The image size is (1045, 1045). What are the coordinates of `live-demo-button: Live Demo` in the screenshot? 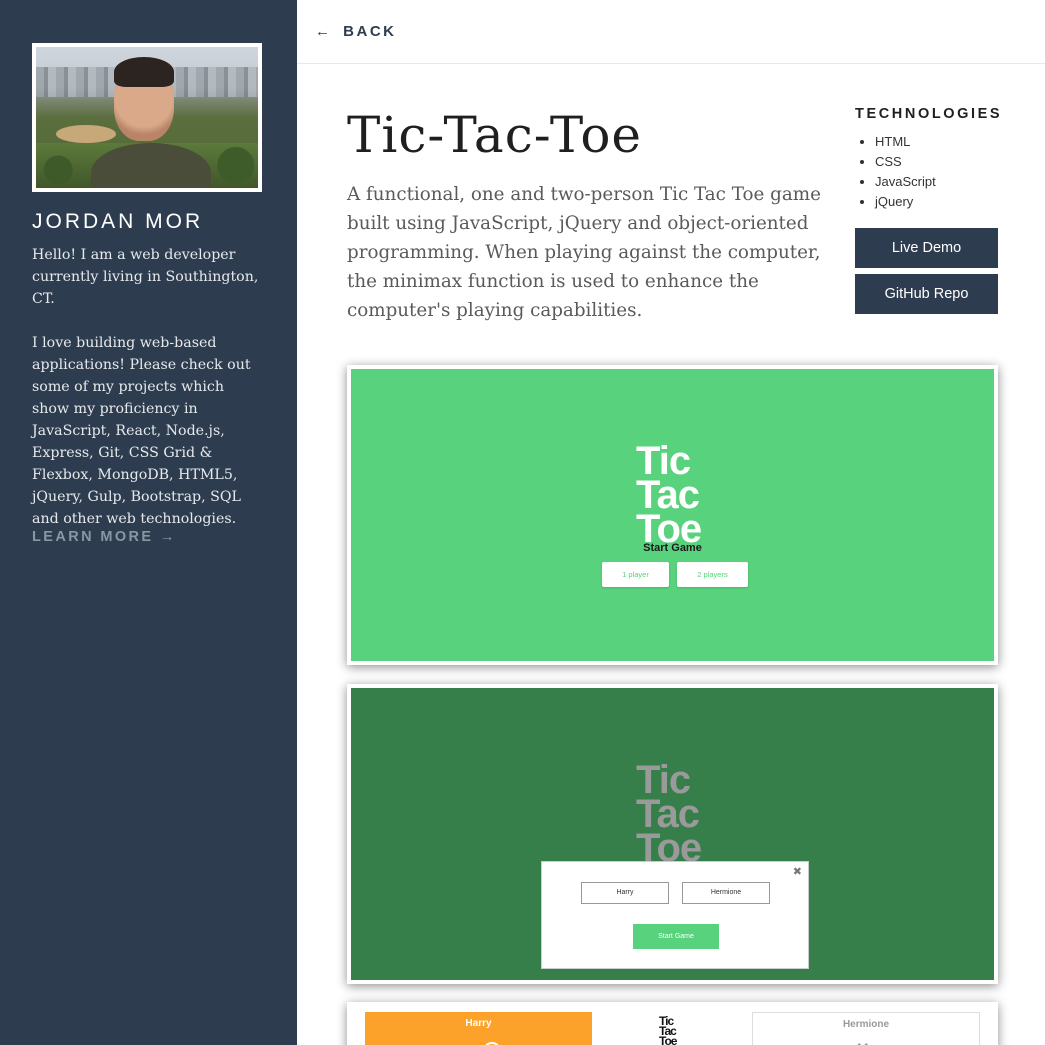 It's located at (926, 248).